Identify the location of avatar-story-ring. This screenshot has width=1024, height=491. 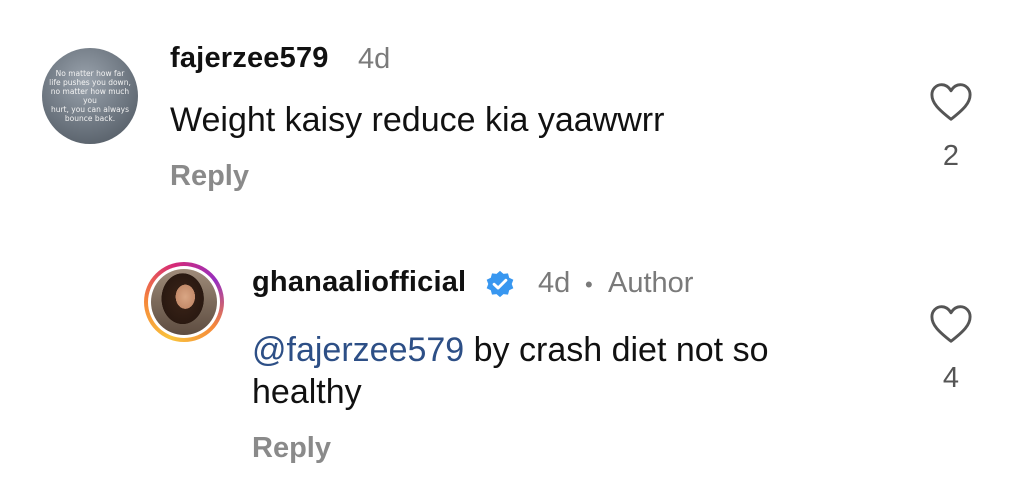
(184, 302).